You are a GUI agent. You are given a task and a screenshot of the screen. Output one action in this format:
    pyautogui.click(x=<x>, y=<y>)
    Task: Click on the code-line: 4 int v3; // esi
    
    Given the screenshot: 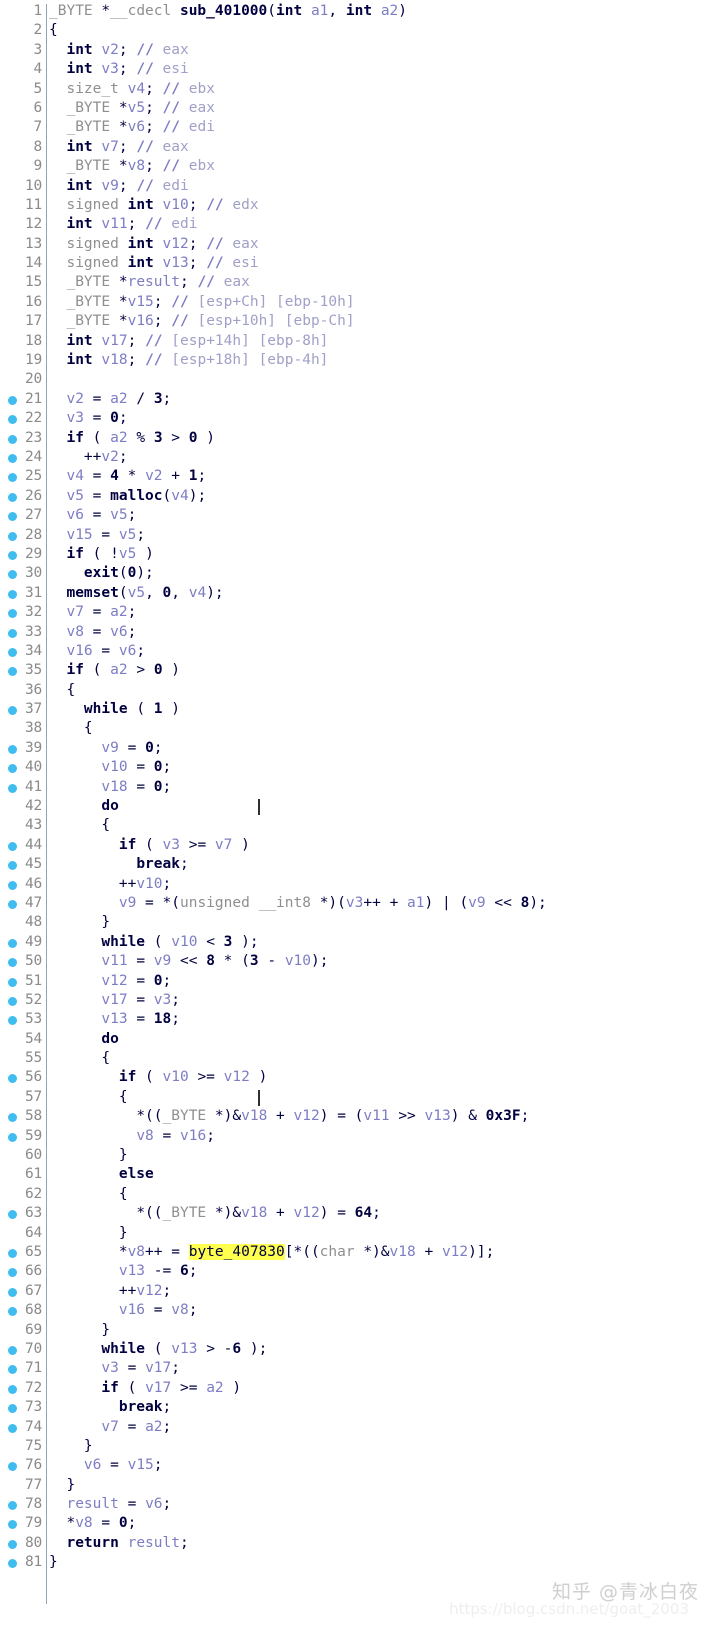 What is the action you would take?
    pyautogui.click(x=356, y=69)
    